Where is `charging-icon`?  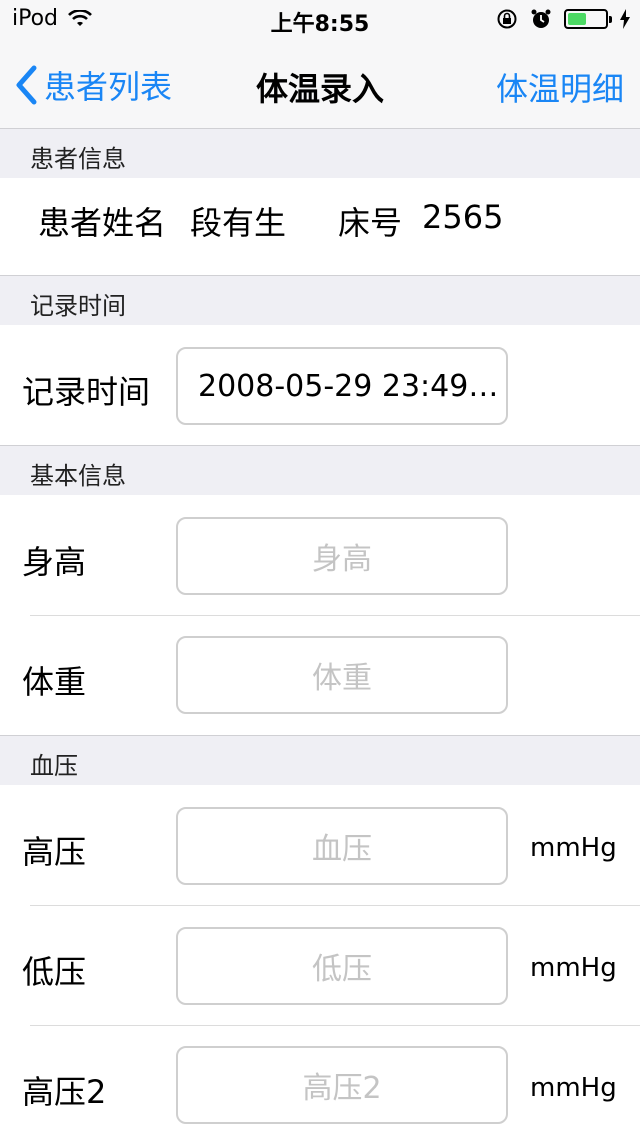 charging-icon is located at coordinates (625, 19).